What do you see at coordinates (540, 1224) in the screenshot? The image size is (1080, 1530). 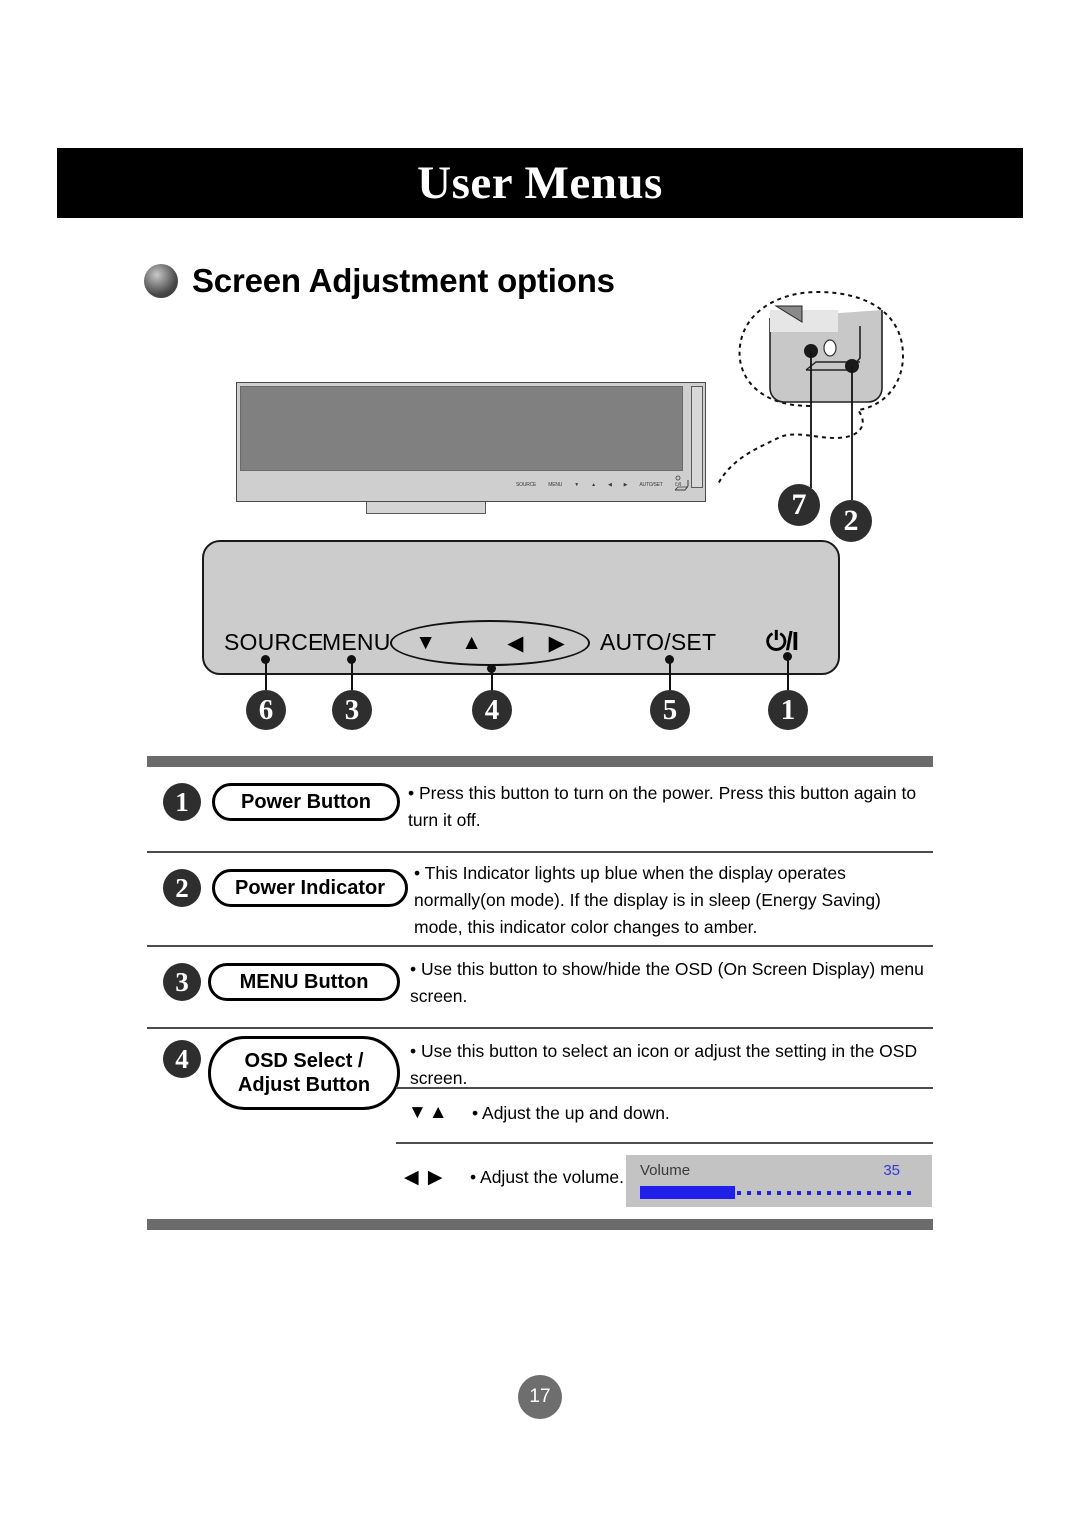 I see `table-bottom-bar` at bounding box center [540, 1224].